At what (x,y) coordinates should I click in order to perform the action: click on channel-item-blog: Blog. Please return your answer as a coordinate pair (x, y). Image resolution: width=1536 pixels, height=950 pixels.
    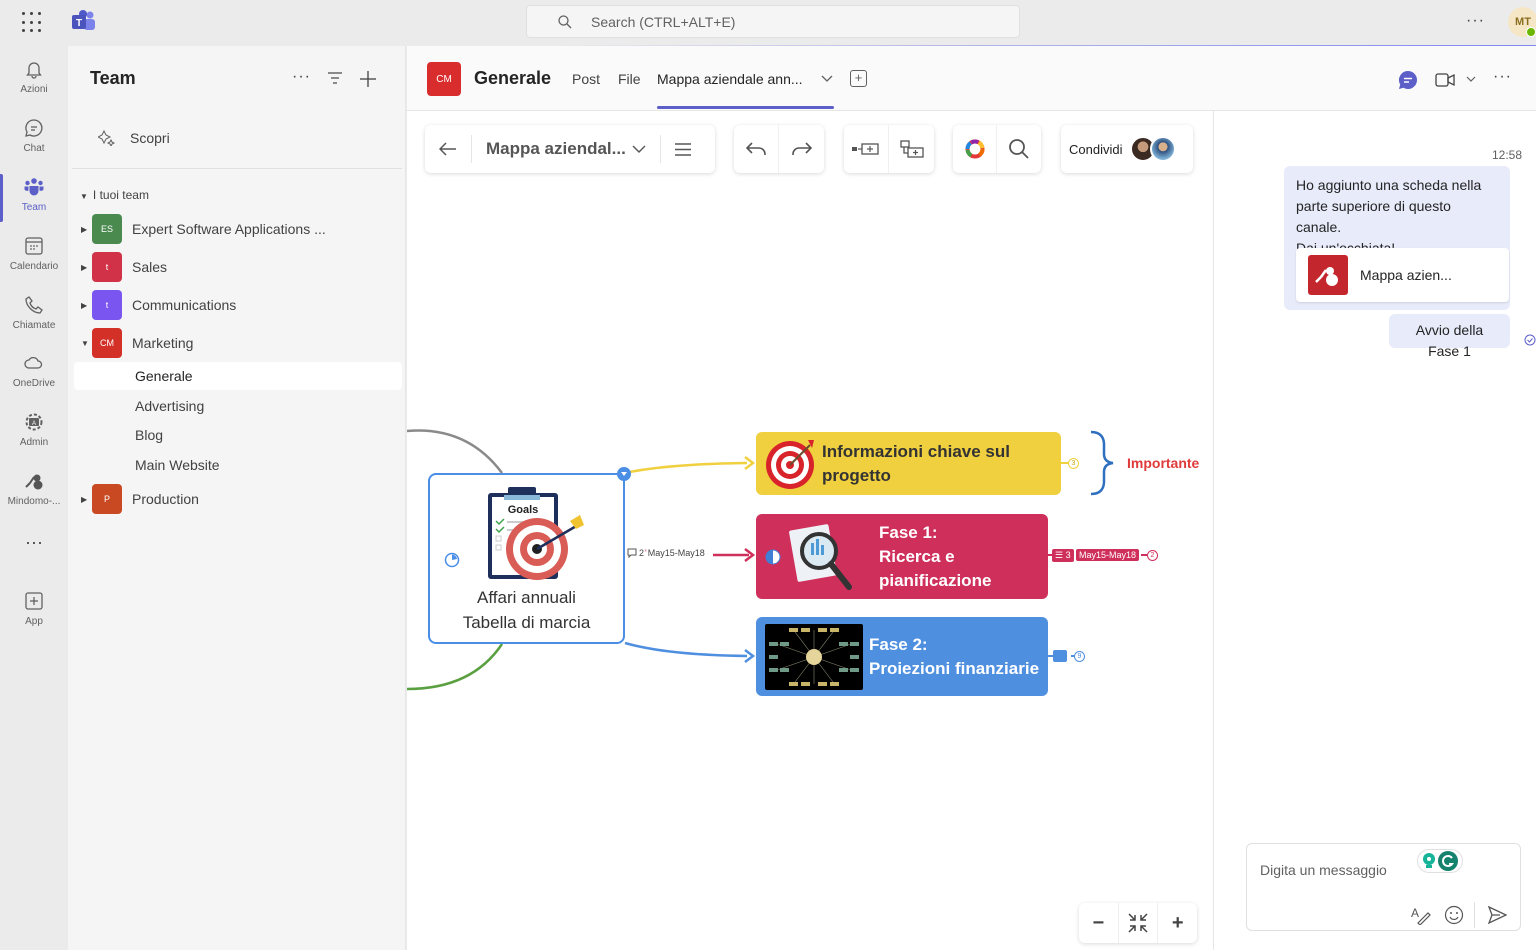
    Looking at the image, I should click on (238, 435).